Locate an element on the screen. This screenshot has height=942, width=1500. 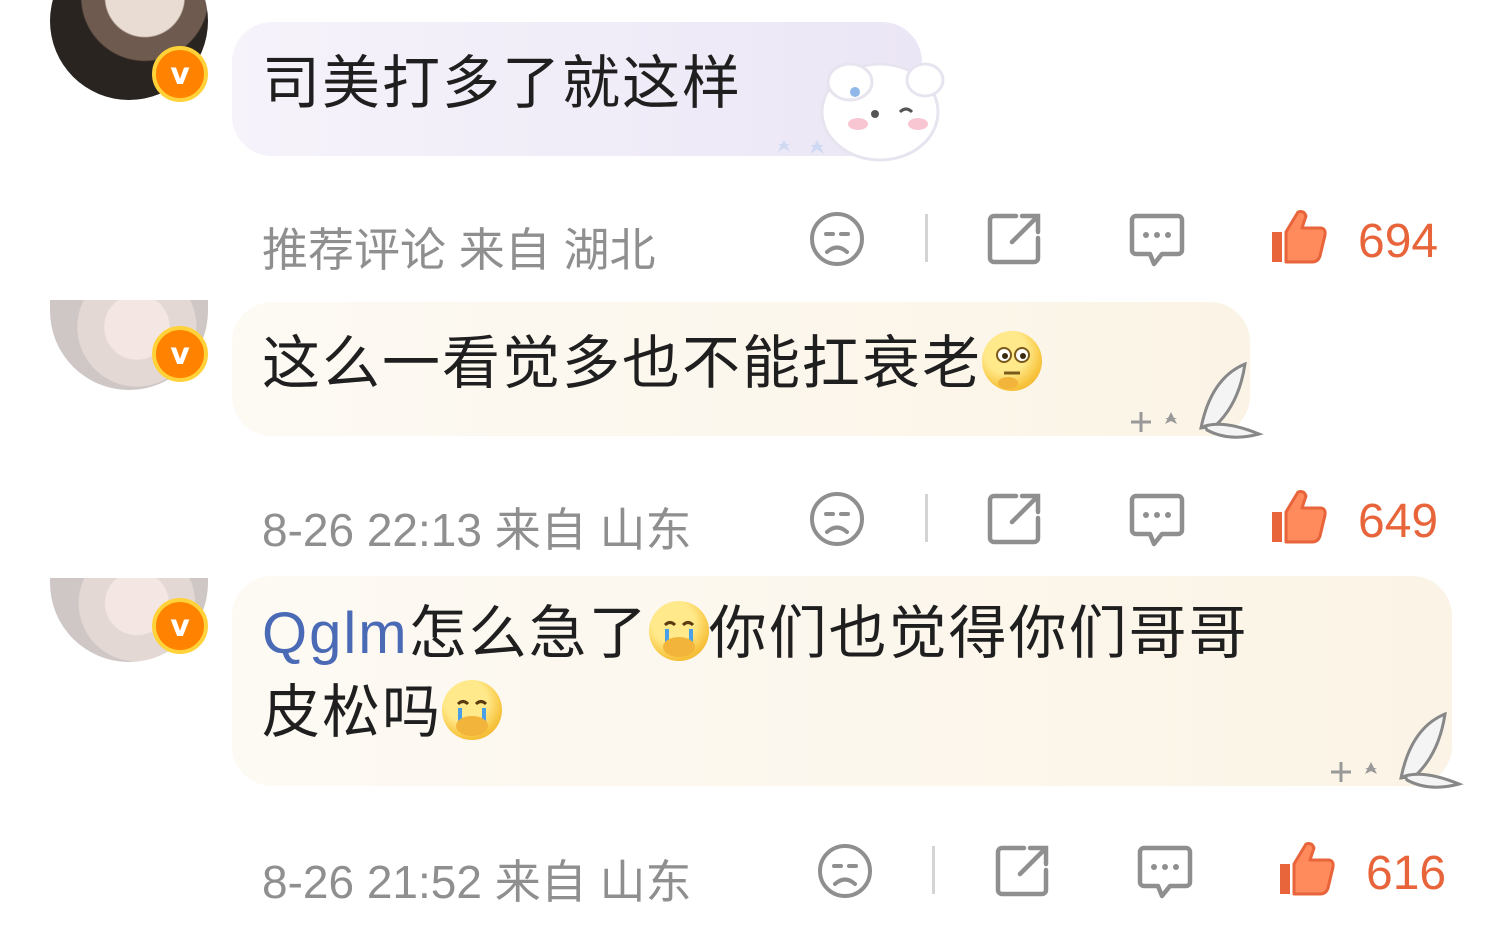
like-count: 694 is located at coordinates (1398, 241).